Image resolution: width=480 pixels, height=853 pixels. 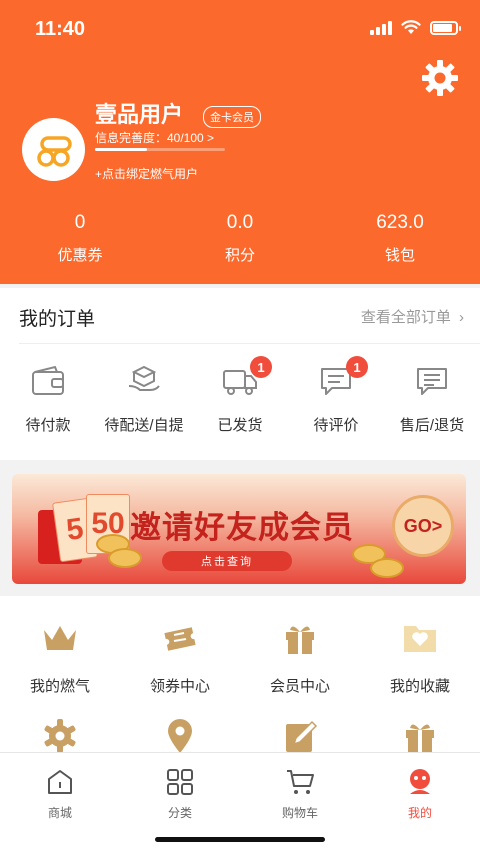 What do you see at coordinates (60, 29) in the screenshot?
I see `status-time: 11:40` at bounding box center [60, 29].